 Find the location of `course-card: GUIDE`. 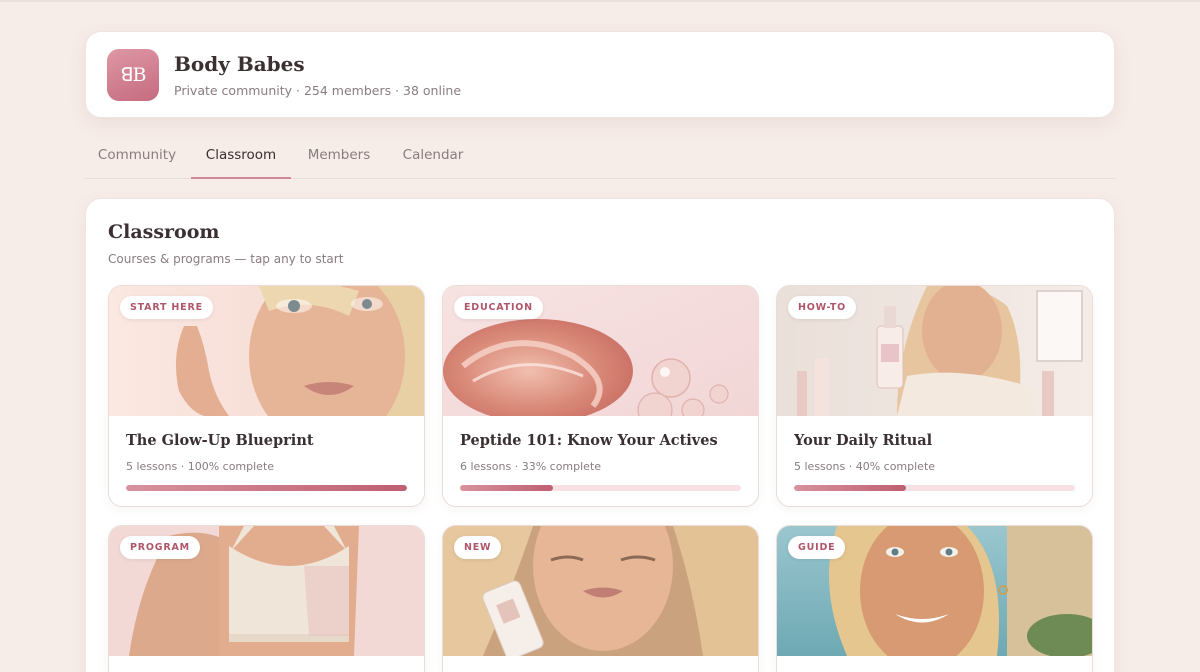

course-card: GUIDE is located at coordinates (934, 598).